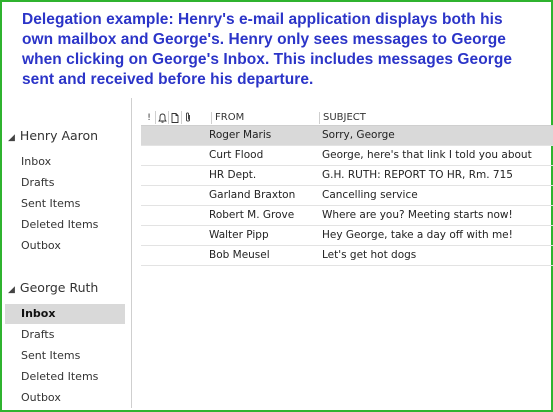 The height and width of the screenshot is (412, 553). What do you see at coordinates (233, 175) in the screenshot?
I see `message-sender: HR Dept.` at bounding box center [233, 175].